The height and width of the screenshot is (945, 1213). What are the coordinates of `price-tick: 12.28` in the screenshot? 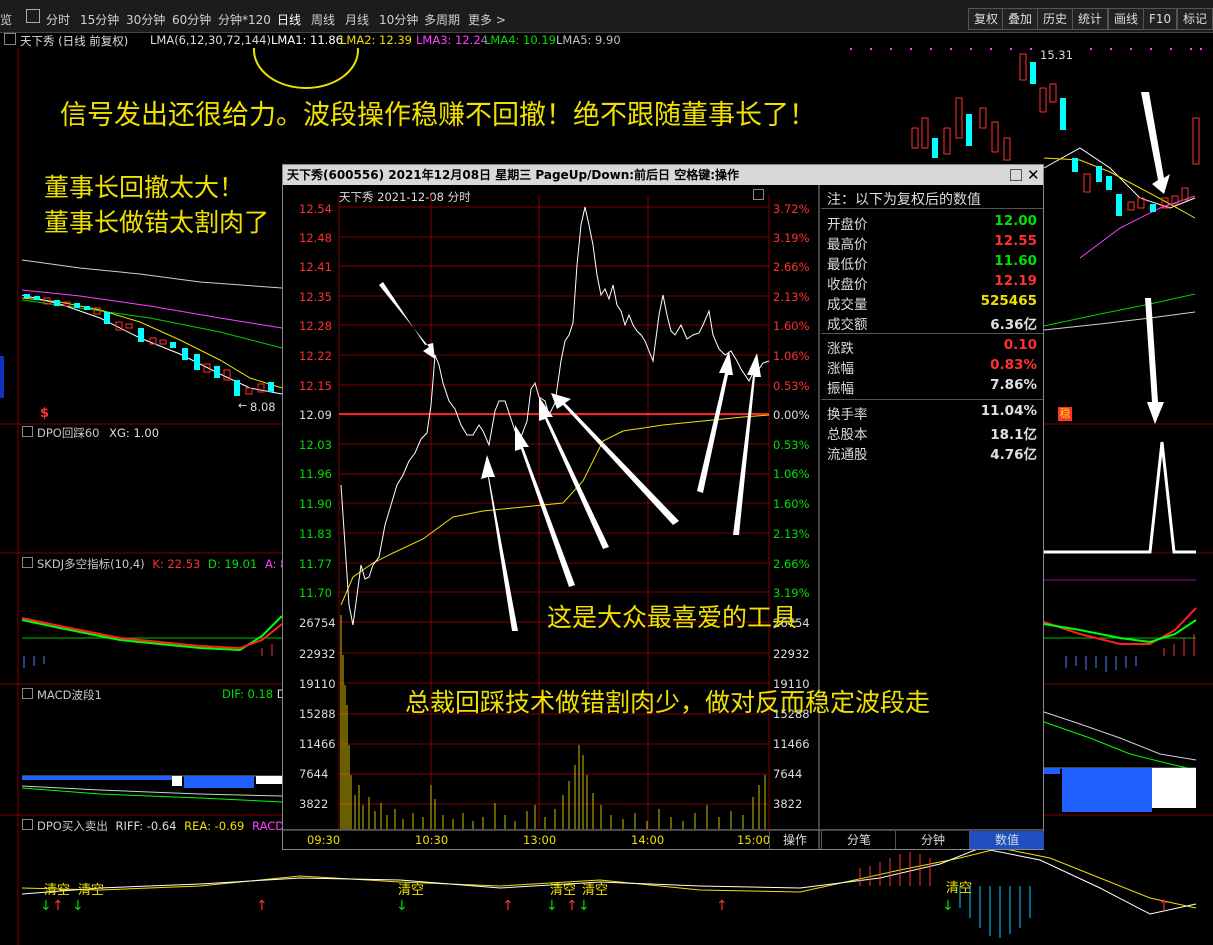 It's located at (315, 326).